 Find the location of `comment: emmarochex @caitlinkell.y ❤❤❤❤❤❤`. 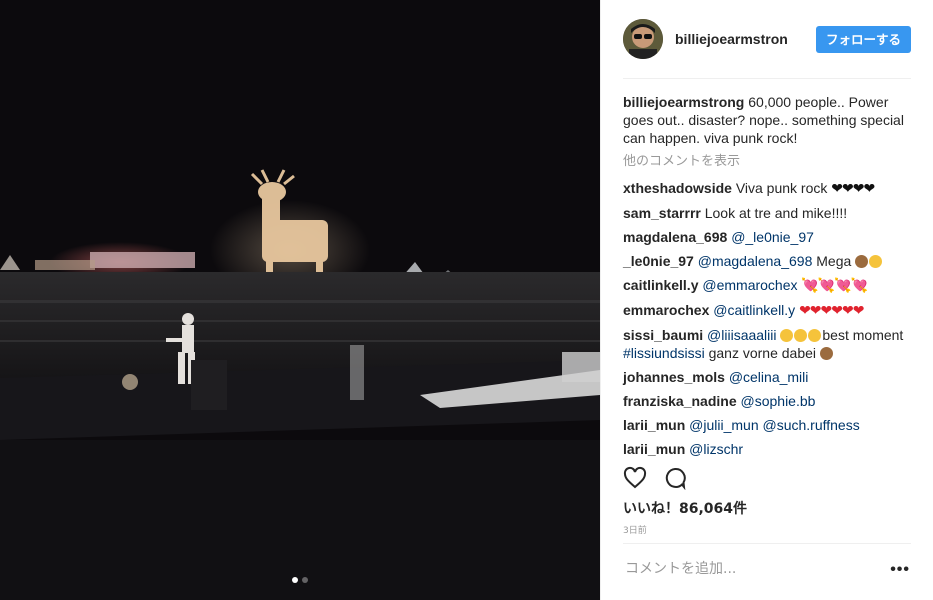

comment: emmarochex @caitlinkell.y ❤❤❤❤❤❤ is located at coordinates (768, 310).